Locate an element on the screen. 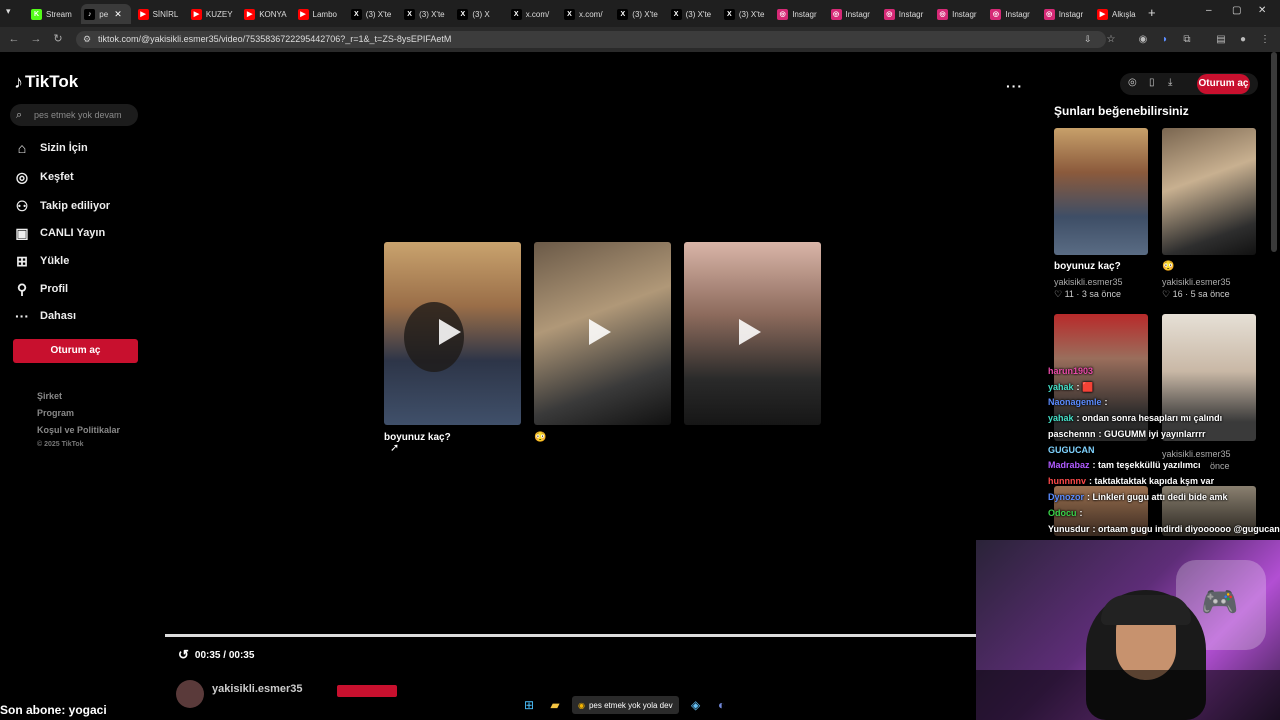  browser-tab: ♪ pe ✕ is located at coordinates (106, 14).